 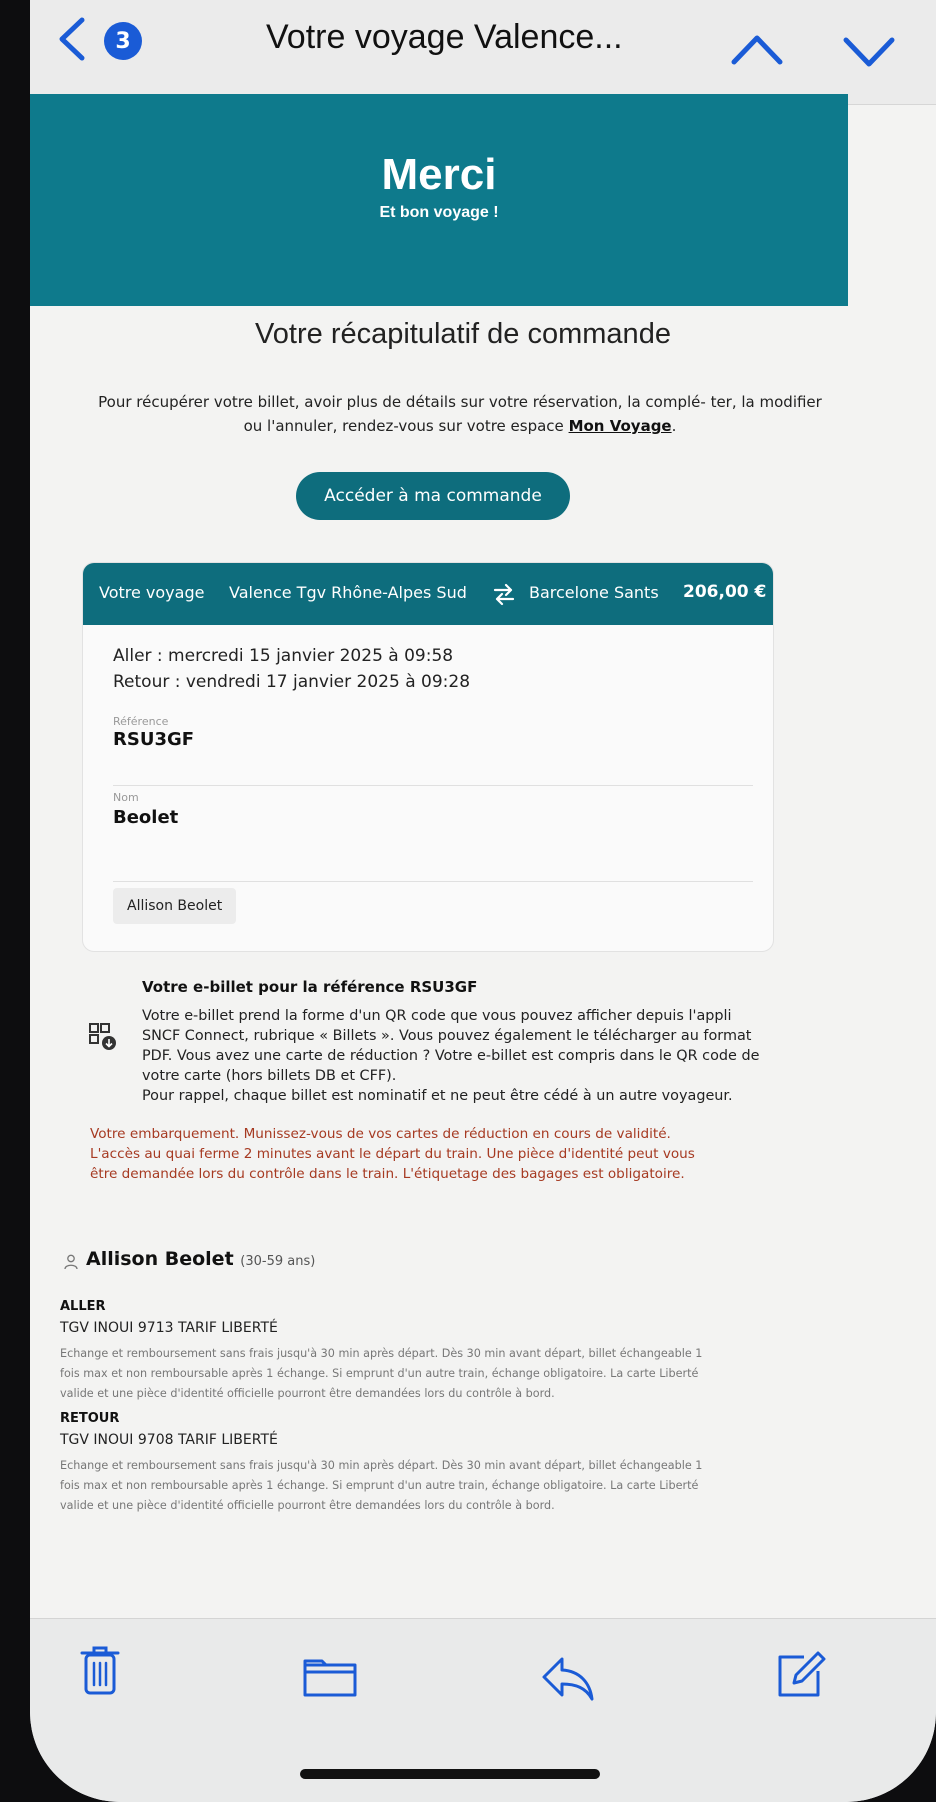 What do you see at coordinates (348, 592) in the screenshot?
I see `trip-origin: Valence Tgv Rhône-Alpes Sud` at bounding box center [348, 592].